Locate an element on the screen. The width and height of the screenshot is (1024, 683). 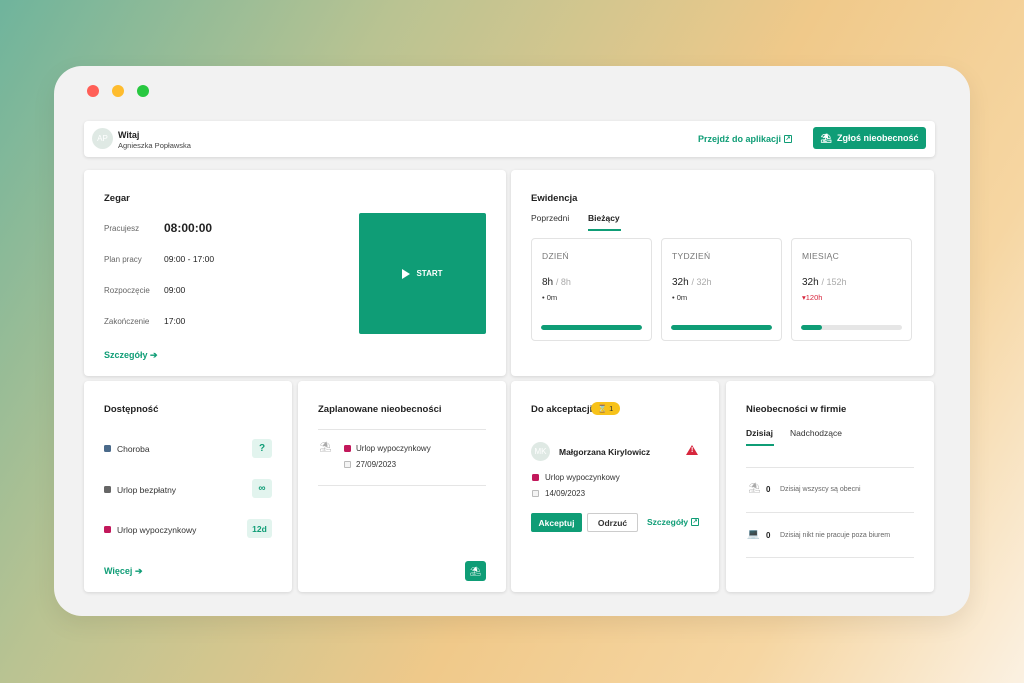
report-absence-label: Zgłoś nieobecność is located at coordinates (877, 138).